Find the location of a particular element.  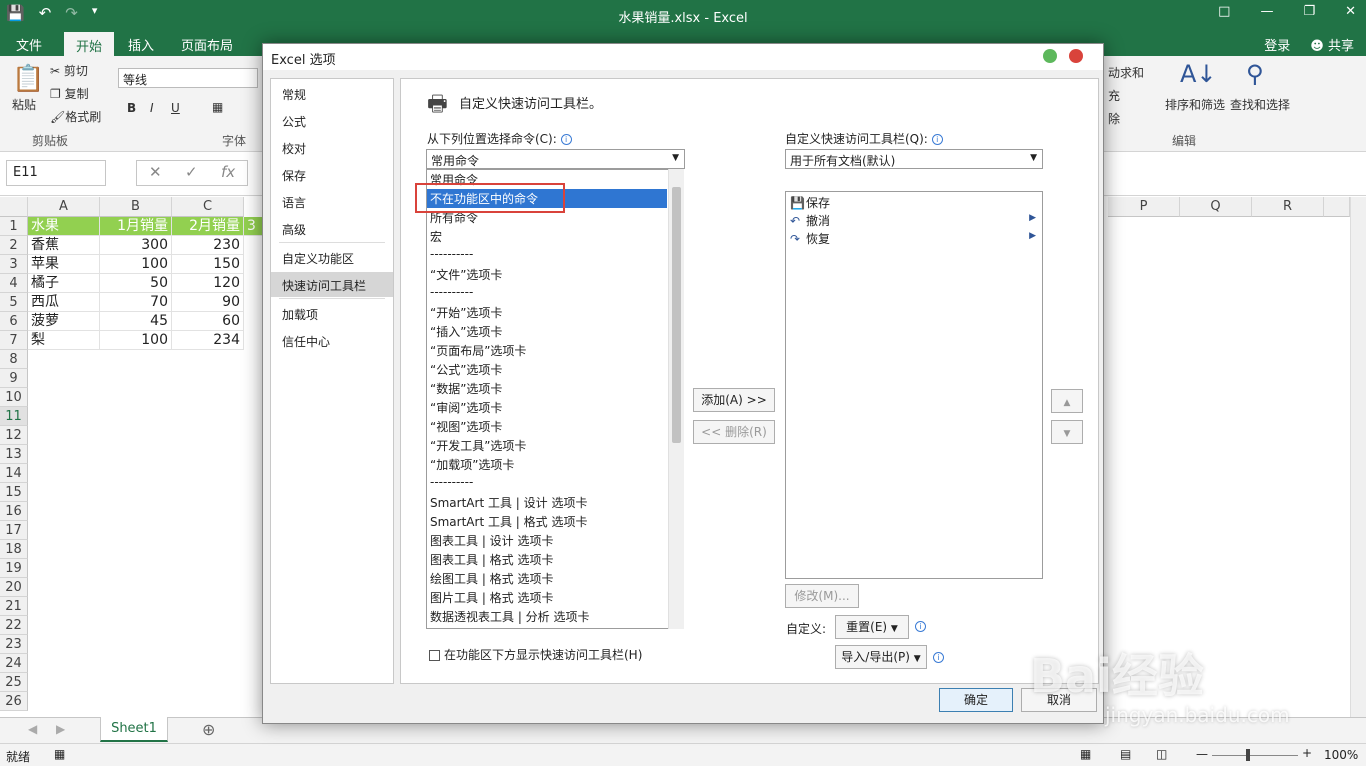

command-source-option: “开发工具”选项卡 is located at coordinates (547, 445).